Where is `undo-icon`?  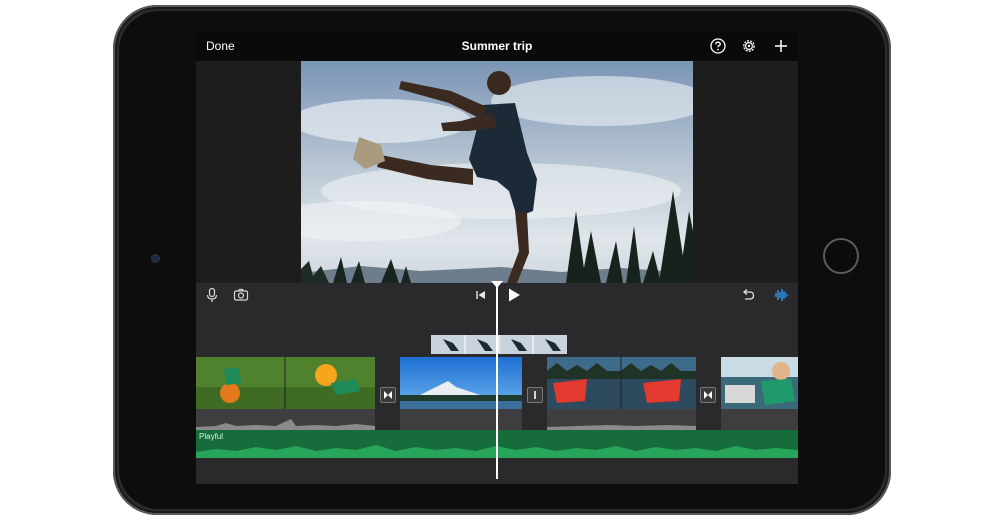 undo-icon is located at coordinates (748, 295).